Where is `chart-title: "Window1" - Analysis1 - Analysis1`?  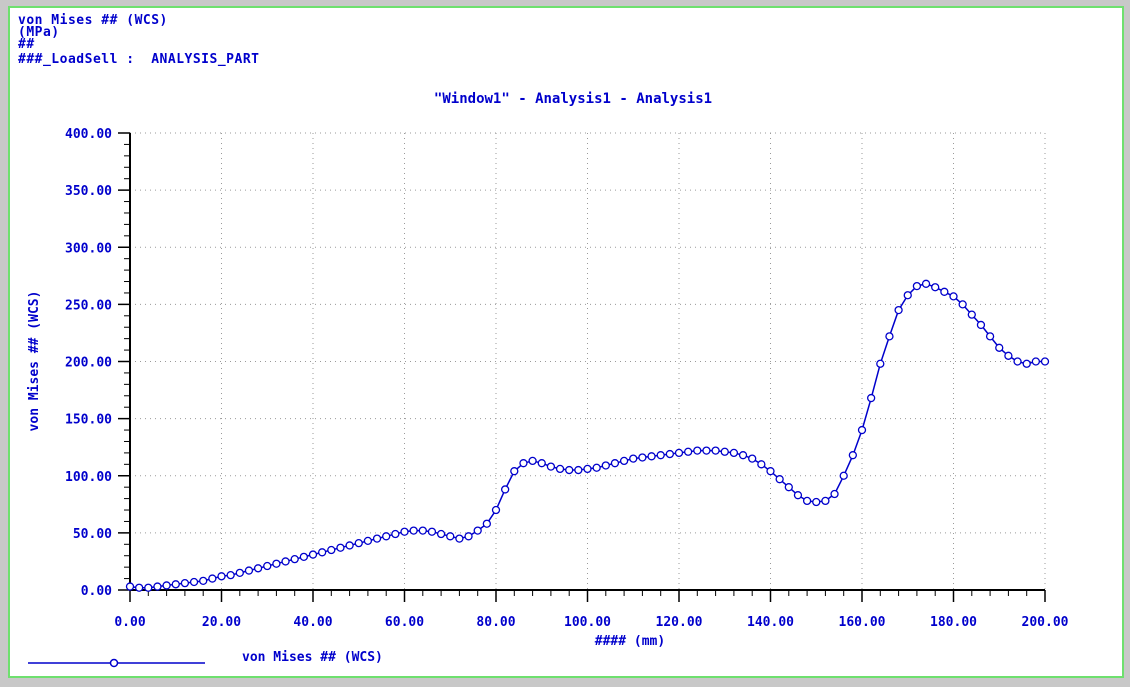
chart-title: "Window1" - Analysis1 - Analysis1 is located at coordinates (573, 99).